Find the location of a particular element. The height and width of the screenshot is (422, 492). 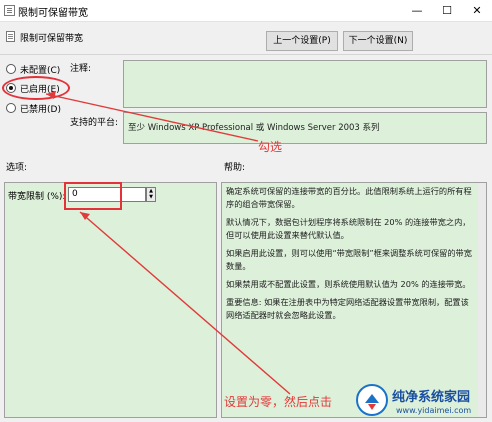

watermark-brand: 纯净系统家园 is located at coordinates (431, 397).